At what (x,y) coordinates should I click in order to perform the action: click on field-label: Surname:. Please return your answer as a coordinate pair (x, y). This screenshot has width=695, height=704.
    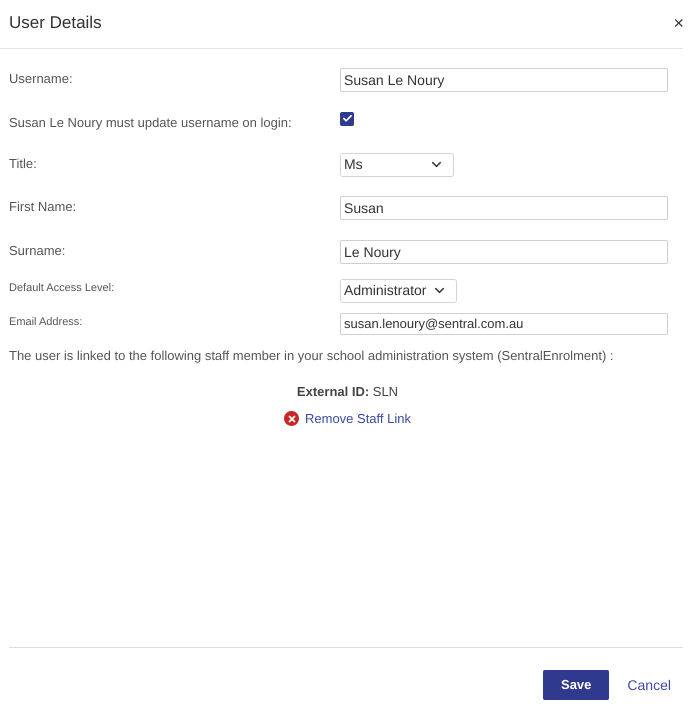
    Looking at the image, I should click on (37, 251).